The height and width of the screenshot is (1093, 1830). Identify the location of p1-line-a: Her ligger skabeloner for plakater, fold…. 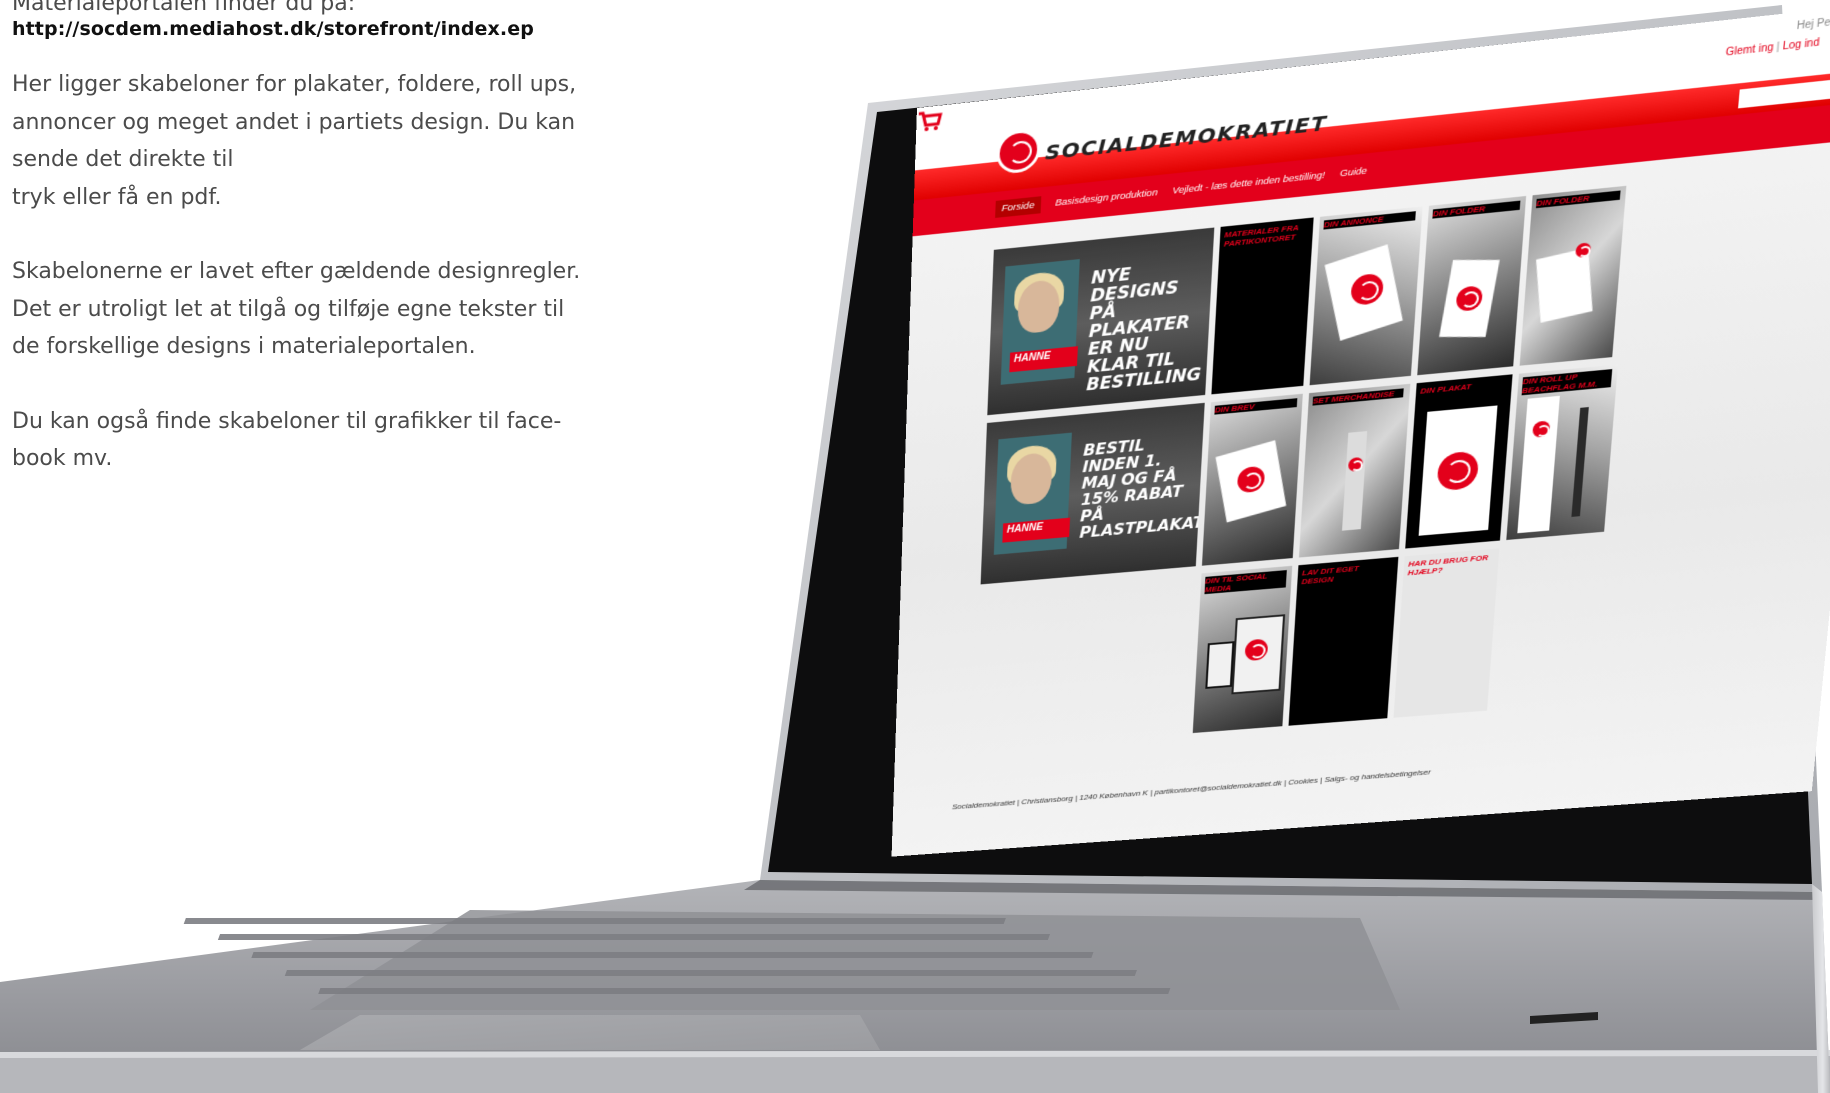
(294, 84).